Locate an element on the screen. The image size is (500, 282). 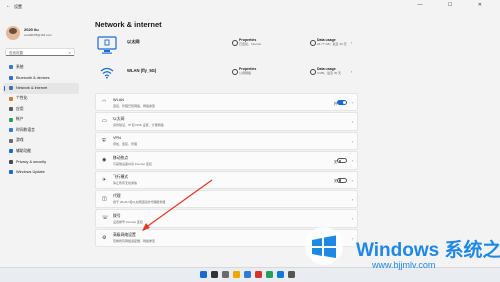
search-placeholder: 查找设置 is located at coordinates (16, 52).